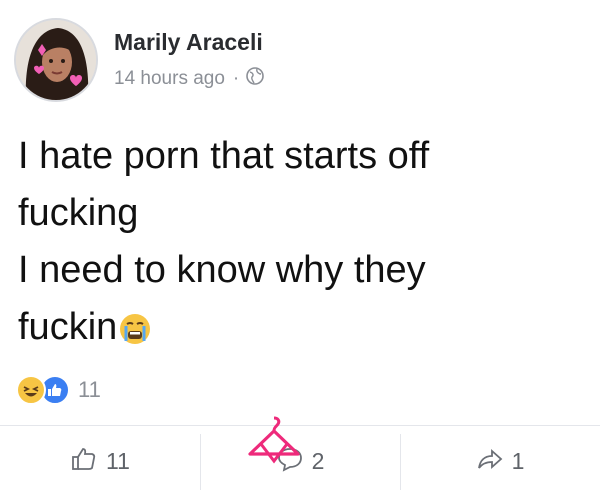 This screenshot has height=497, width=600. Describe the element at coordinates (274, 444) in the screenshot. I see `hanger-logo-icon` at that location.